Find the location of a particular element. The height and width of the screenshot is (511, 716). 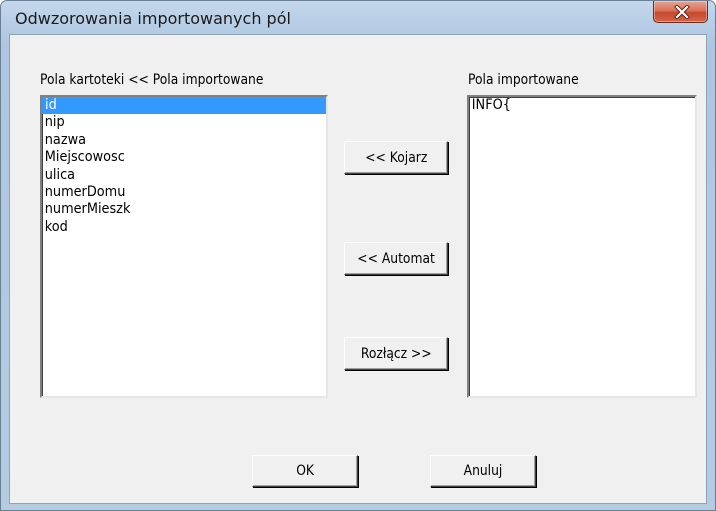

ok-button-label: OK is located at coordinates (305, 471).